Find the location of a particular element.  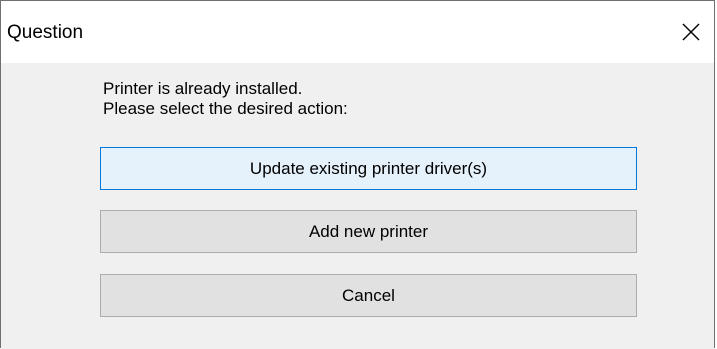

message-line-1: Printer is already installed. is located at coordinates (203, 88).